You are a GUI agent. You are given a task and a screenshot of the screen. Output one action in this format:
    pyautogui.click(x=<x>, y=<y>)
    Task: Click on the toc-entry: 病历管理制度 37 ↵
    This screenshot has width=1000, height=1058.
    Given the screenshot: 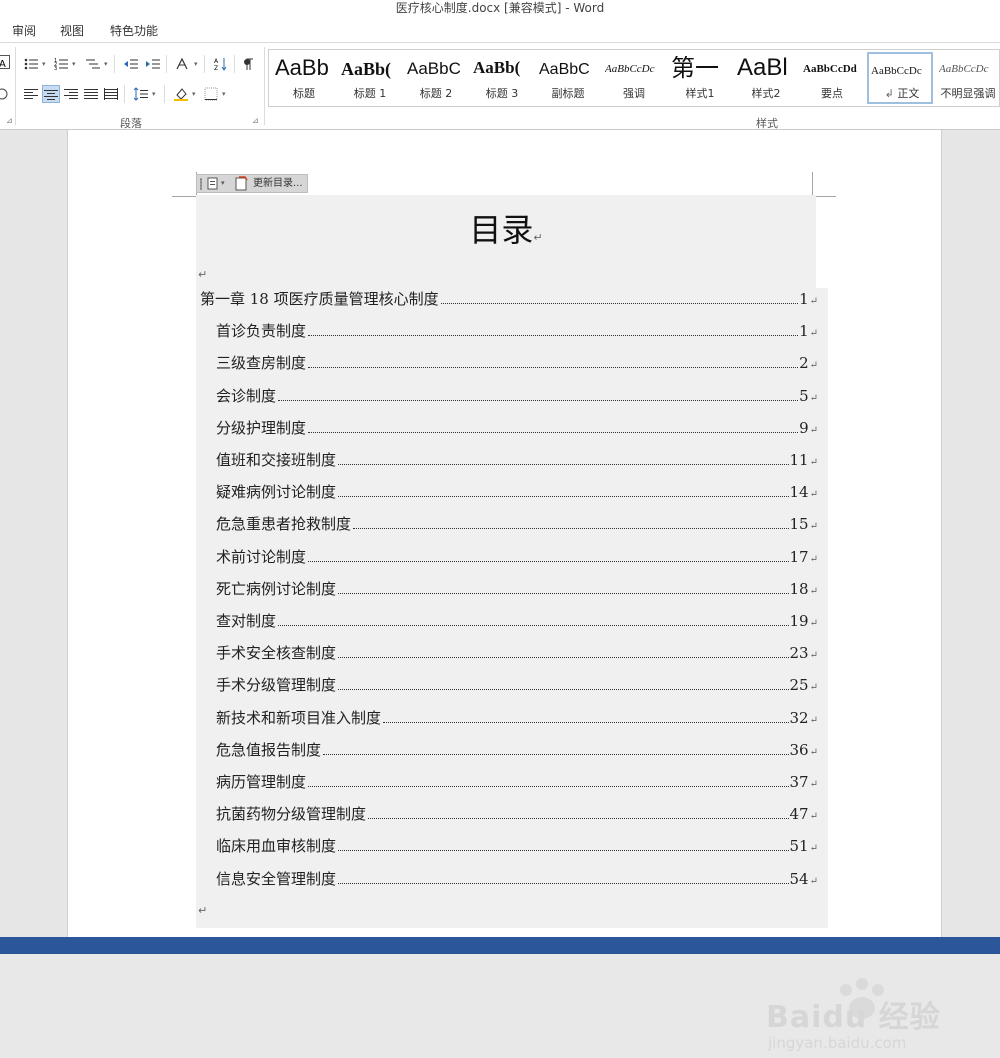 What is the action you would take?
    pyautogui.click(x=517, y=783)
    